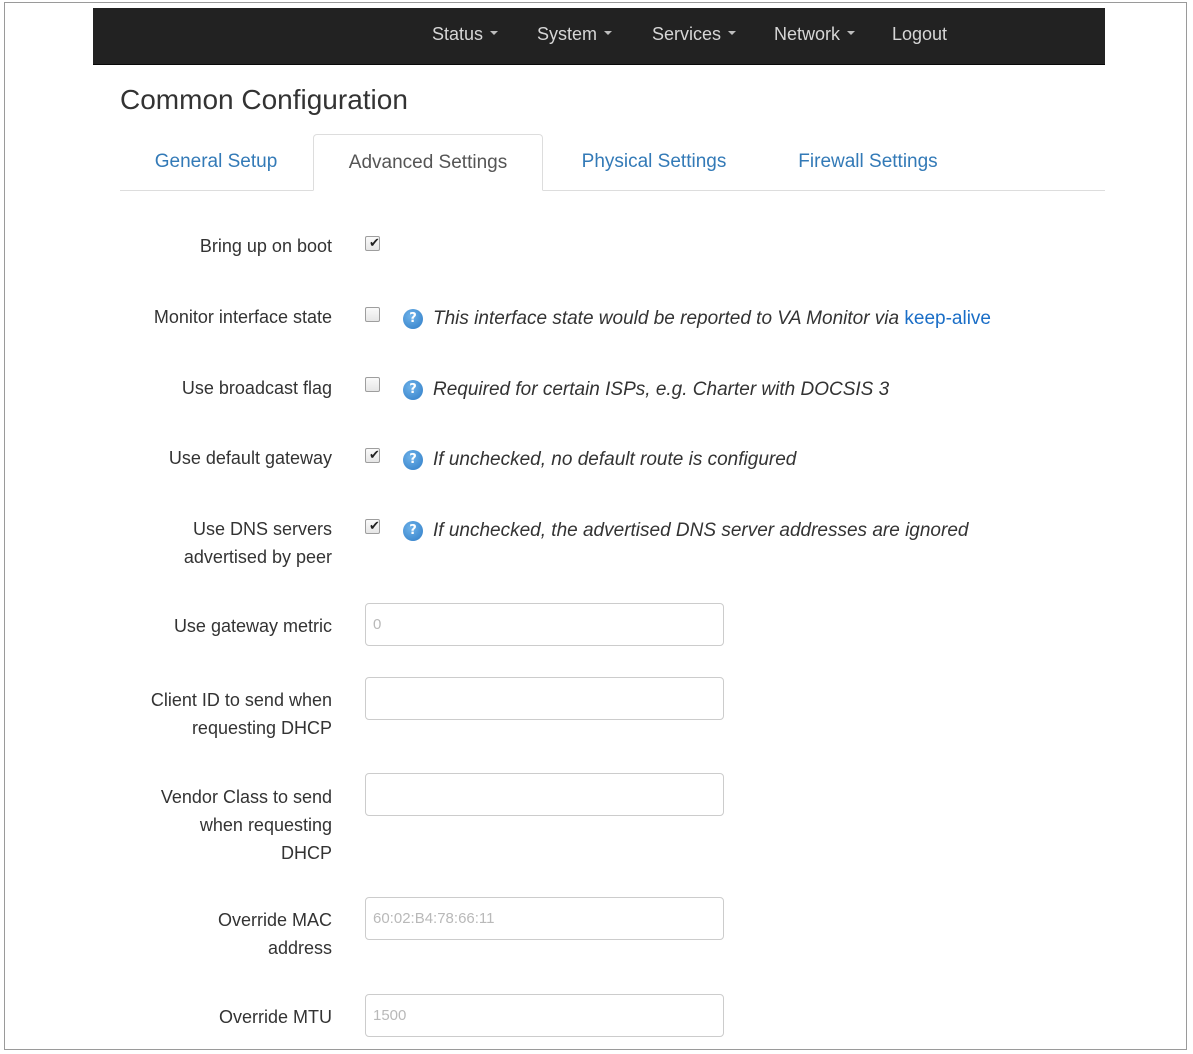 The width and height of the screenshot is (1193, 1054). I want to click on use-dns-servers-label-line2: advertised by peer, so click(257, 557).